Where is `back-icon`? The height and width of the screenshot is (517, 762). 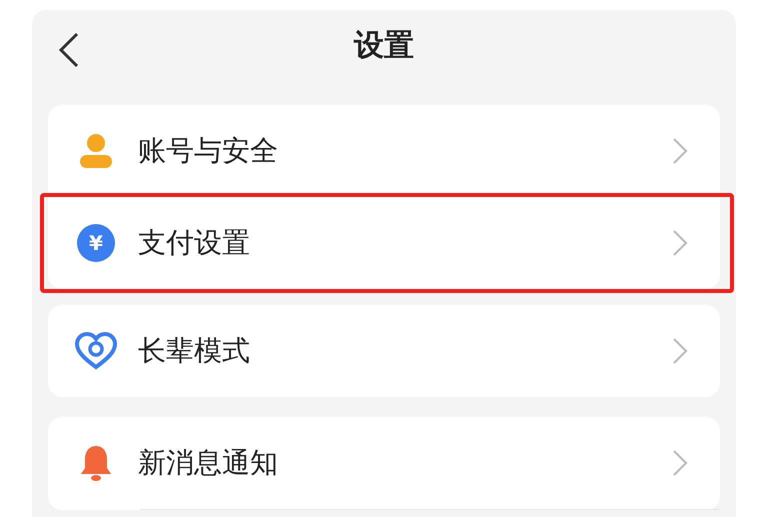
back-icon is located at coordinates (69, 50).